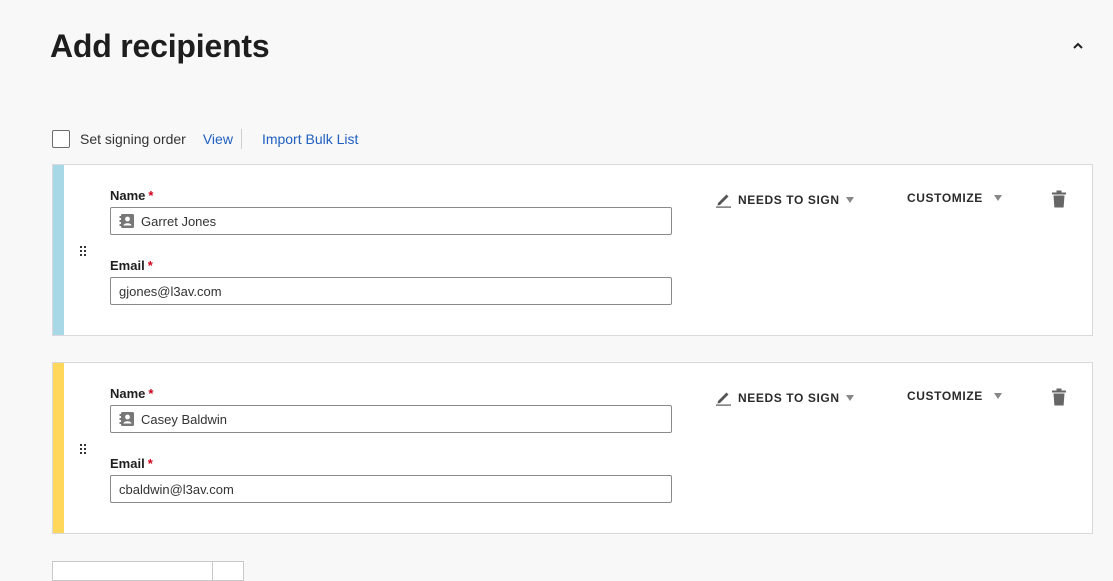 The width and height of the screenshot is (1113, 581). I want to click on chevron-up-icon, so click(1078, 45).